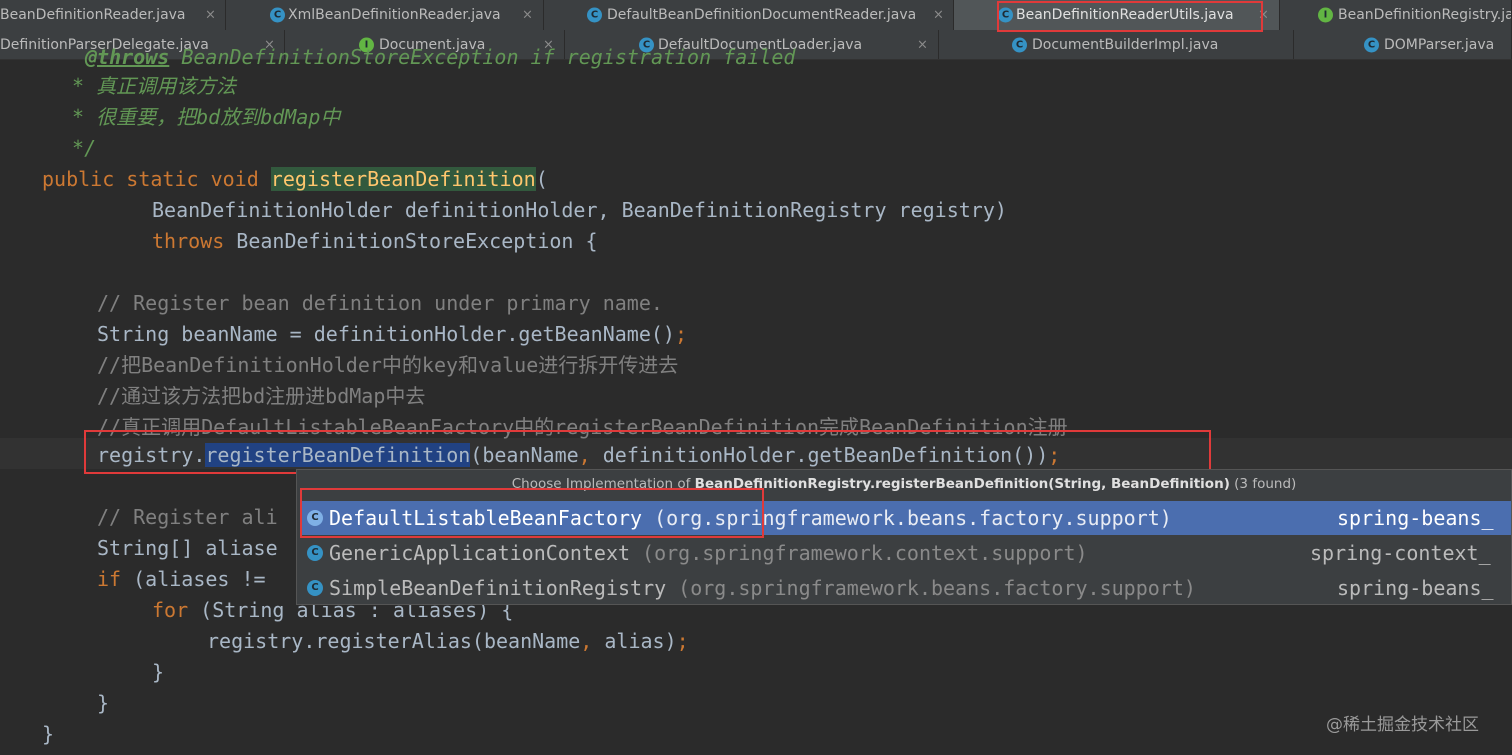 The width and height of the screenshot is (1512, 755). I want to click on code-line-javadoc-1: * 真正调用该方法, so click(148, 86).